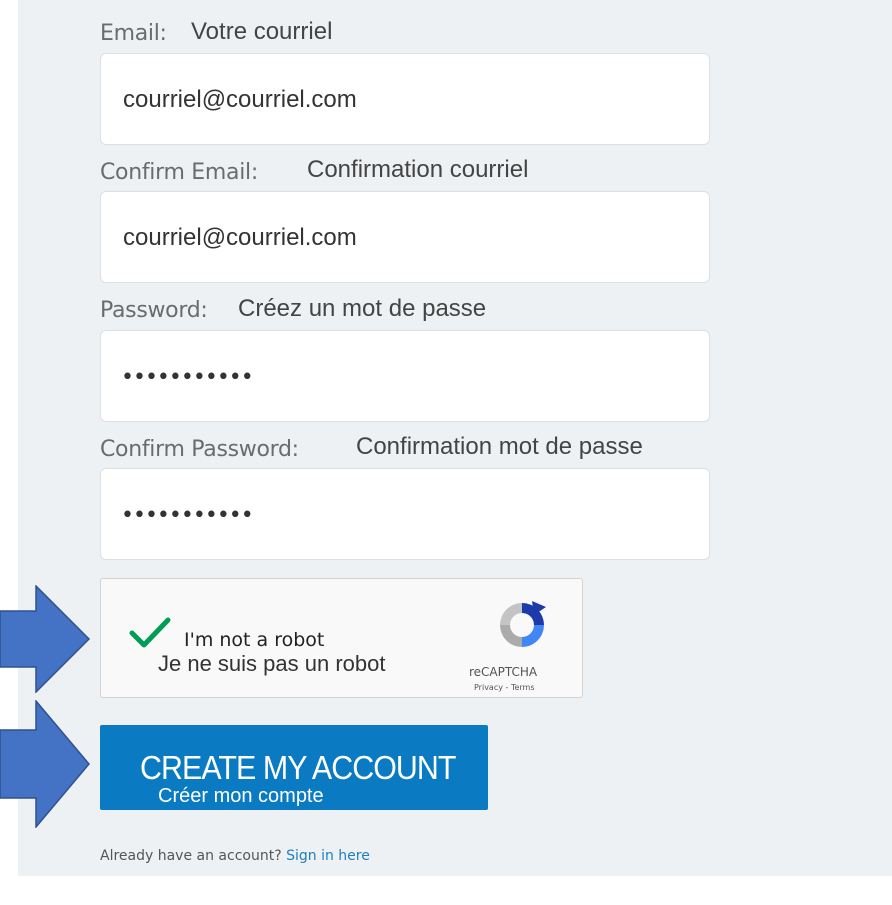 This screenshot has width=892, height=905. Describe the element at coordinates (199, 449) in the screenshot. I see `confirm-password-label: Confirm Password:` at that location.